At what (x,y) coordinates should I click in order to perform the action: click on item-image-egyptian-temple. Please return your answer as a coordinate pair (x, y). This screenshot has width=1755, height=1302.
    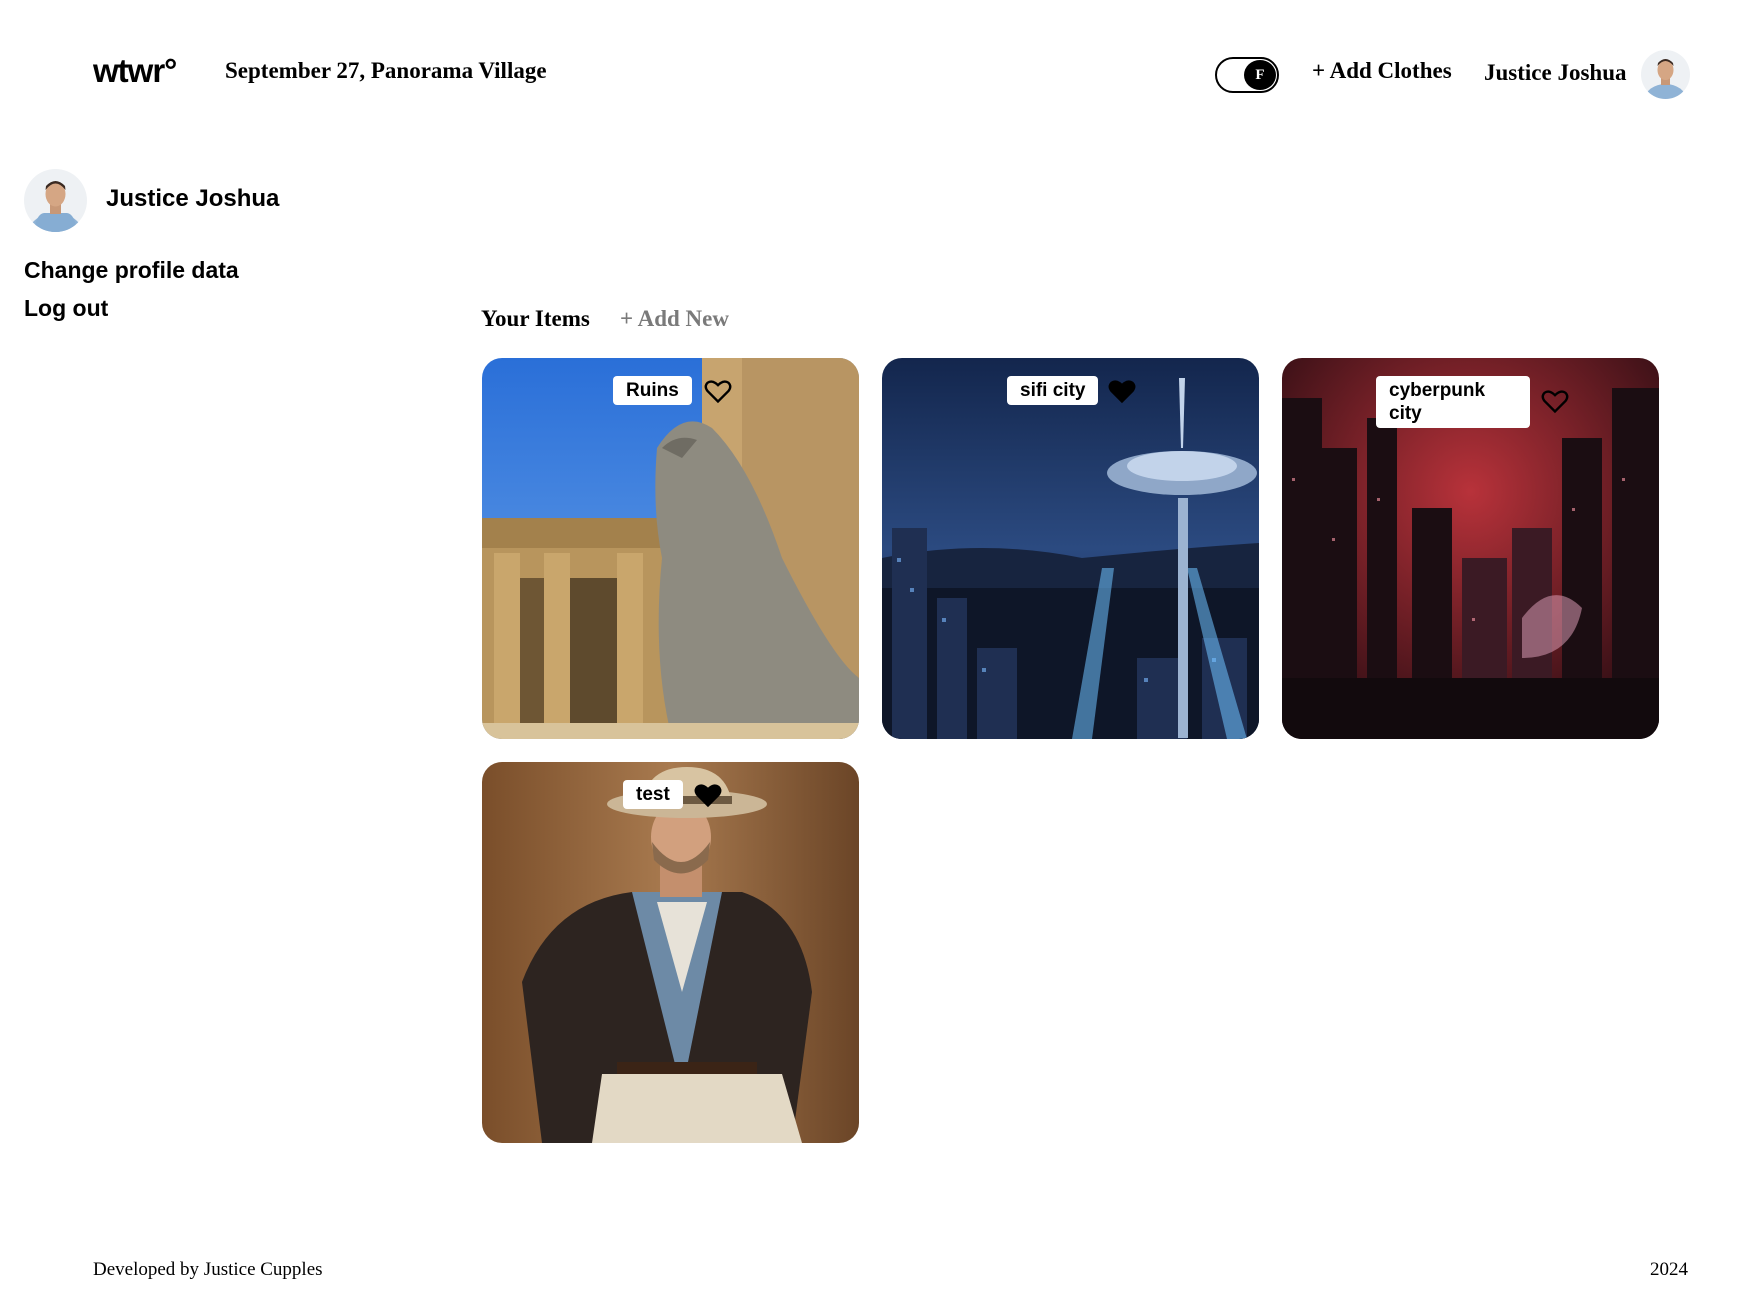
    Looking at the image, I should click on (670, 548).